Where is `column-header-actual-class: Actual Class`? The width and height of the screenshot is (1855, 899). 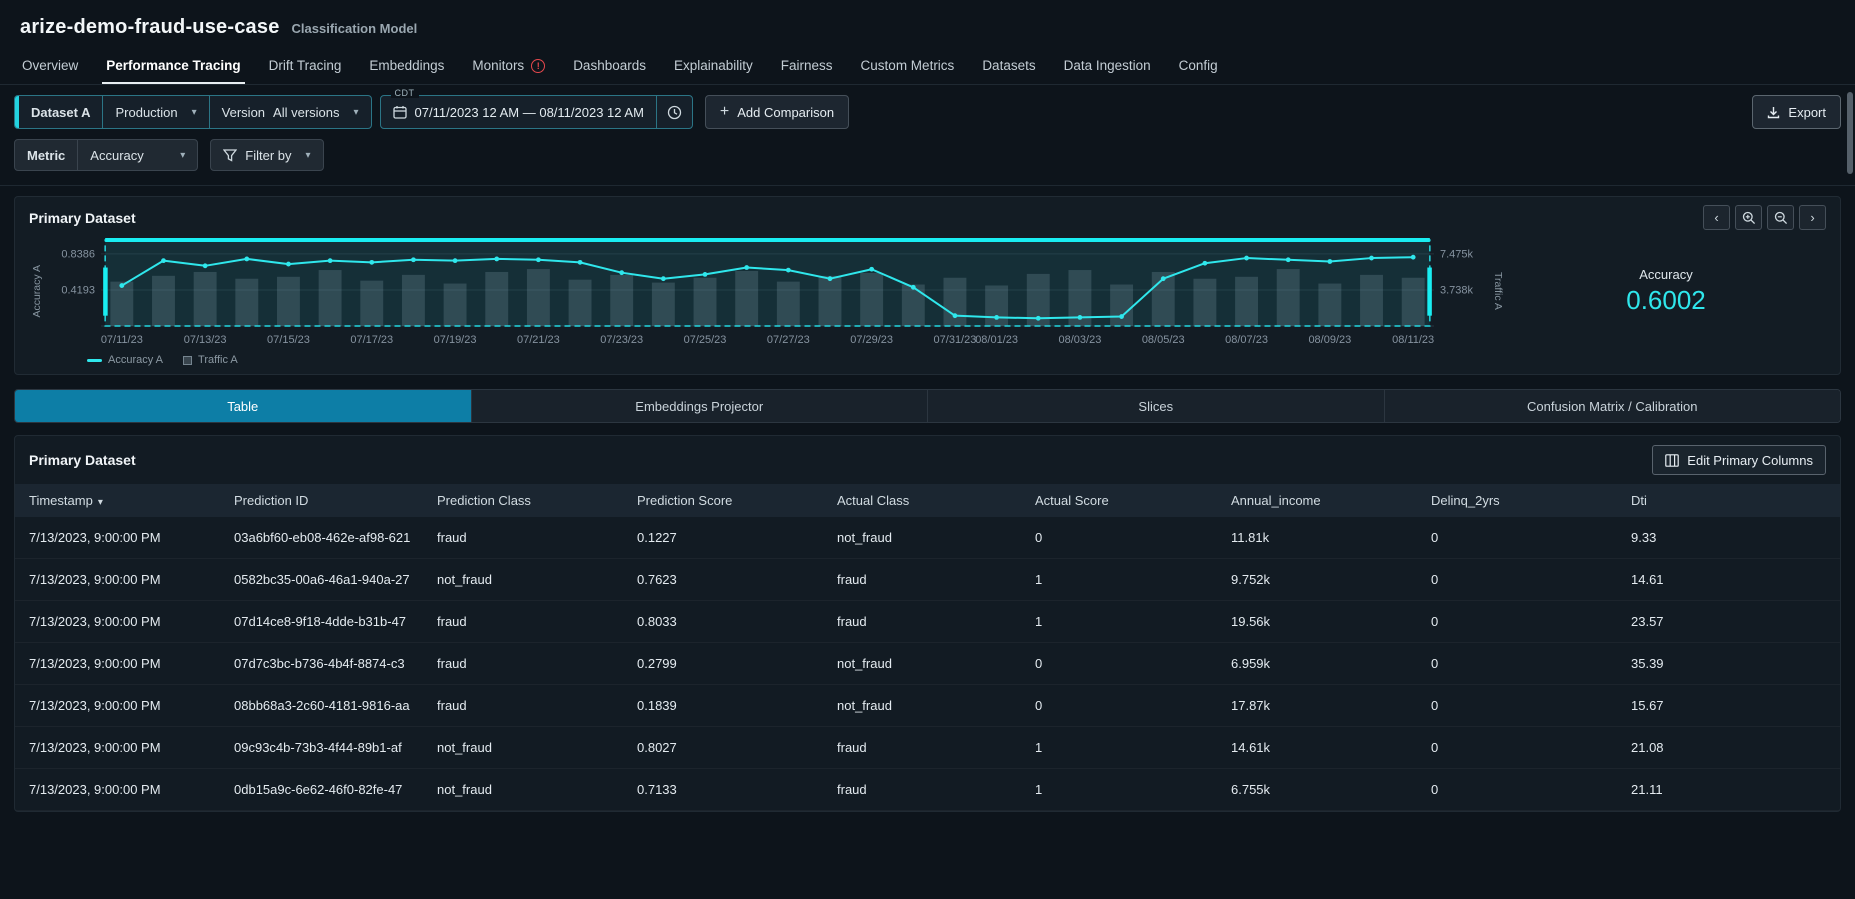 column-header-actual-class: Actual Class is located at coordinates (936, 500).